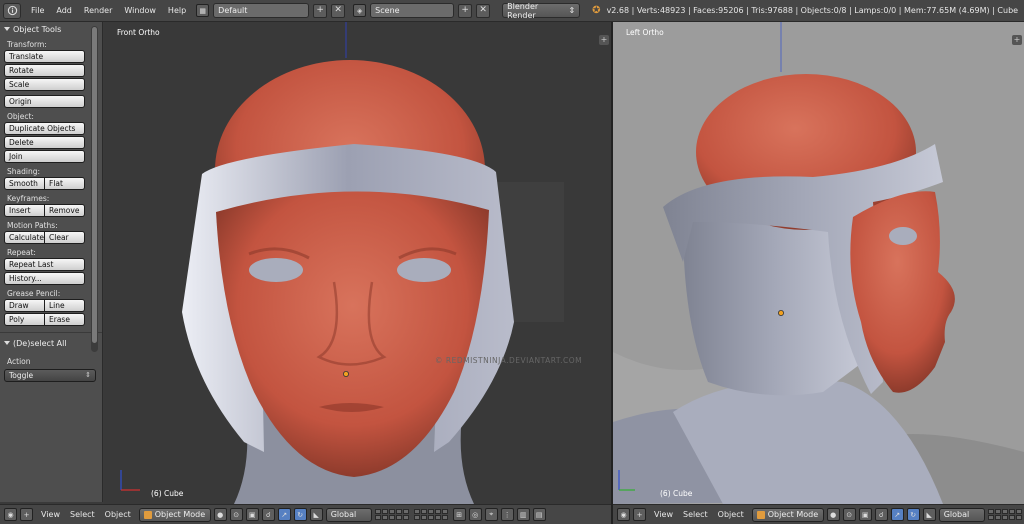 The image size is (1024, 524). I want to click on join-button: Join, so click(44, 156).